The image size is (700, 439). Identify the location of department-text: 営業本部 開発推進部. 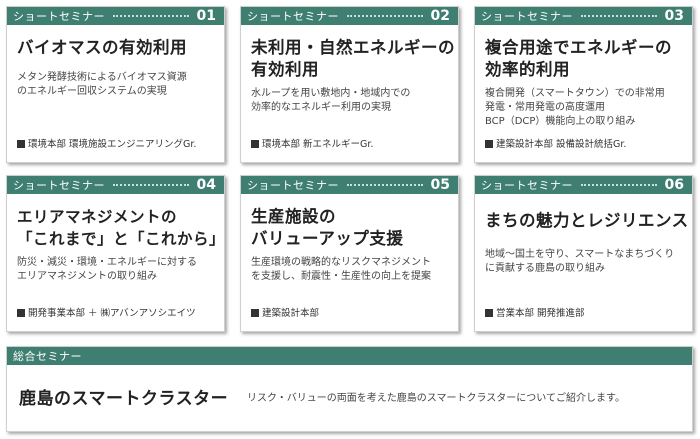
(540, 313).